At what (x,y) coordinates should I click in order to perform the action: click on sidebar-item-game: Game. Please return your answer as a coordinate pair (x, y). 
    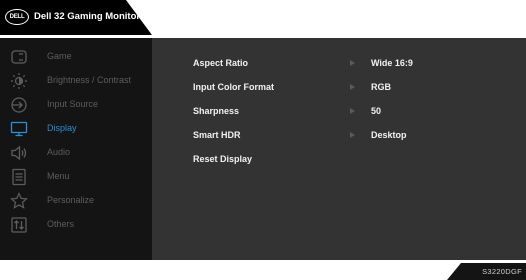
    Looking at the image, I should click on (76, 58).